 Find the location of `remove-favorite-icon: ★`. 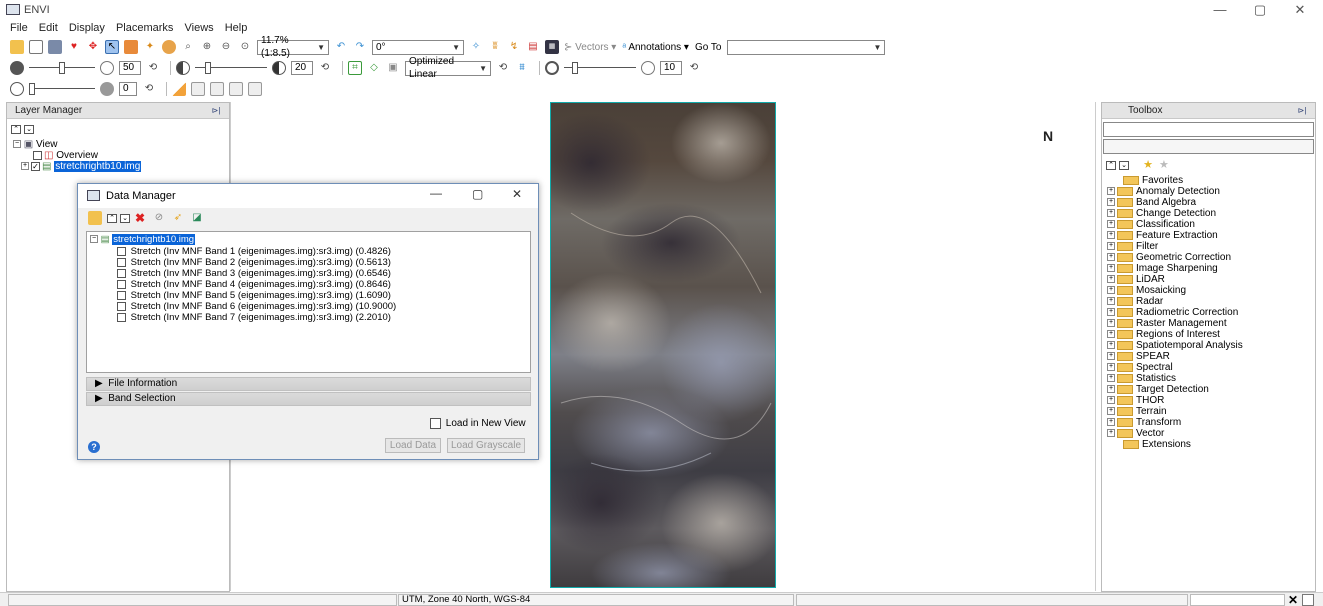

remove-favorite-icon: ★ is located at coordinates (1164, 165).